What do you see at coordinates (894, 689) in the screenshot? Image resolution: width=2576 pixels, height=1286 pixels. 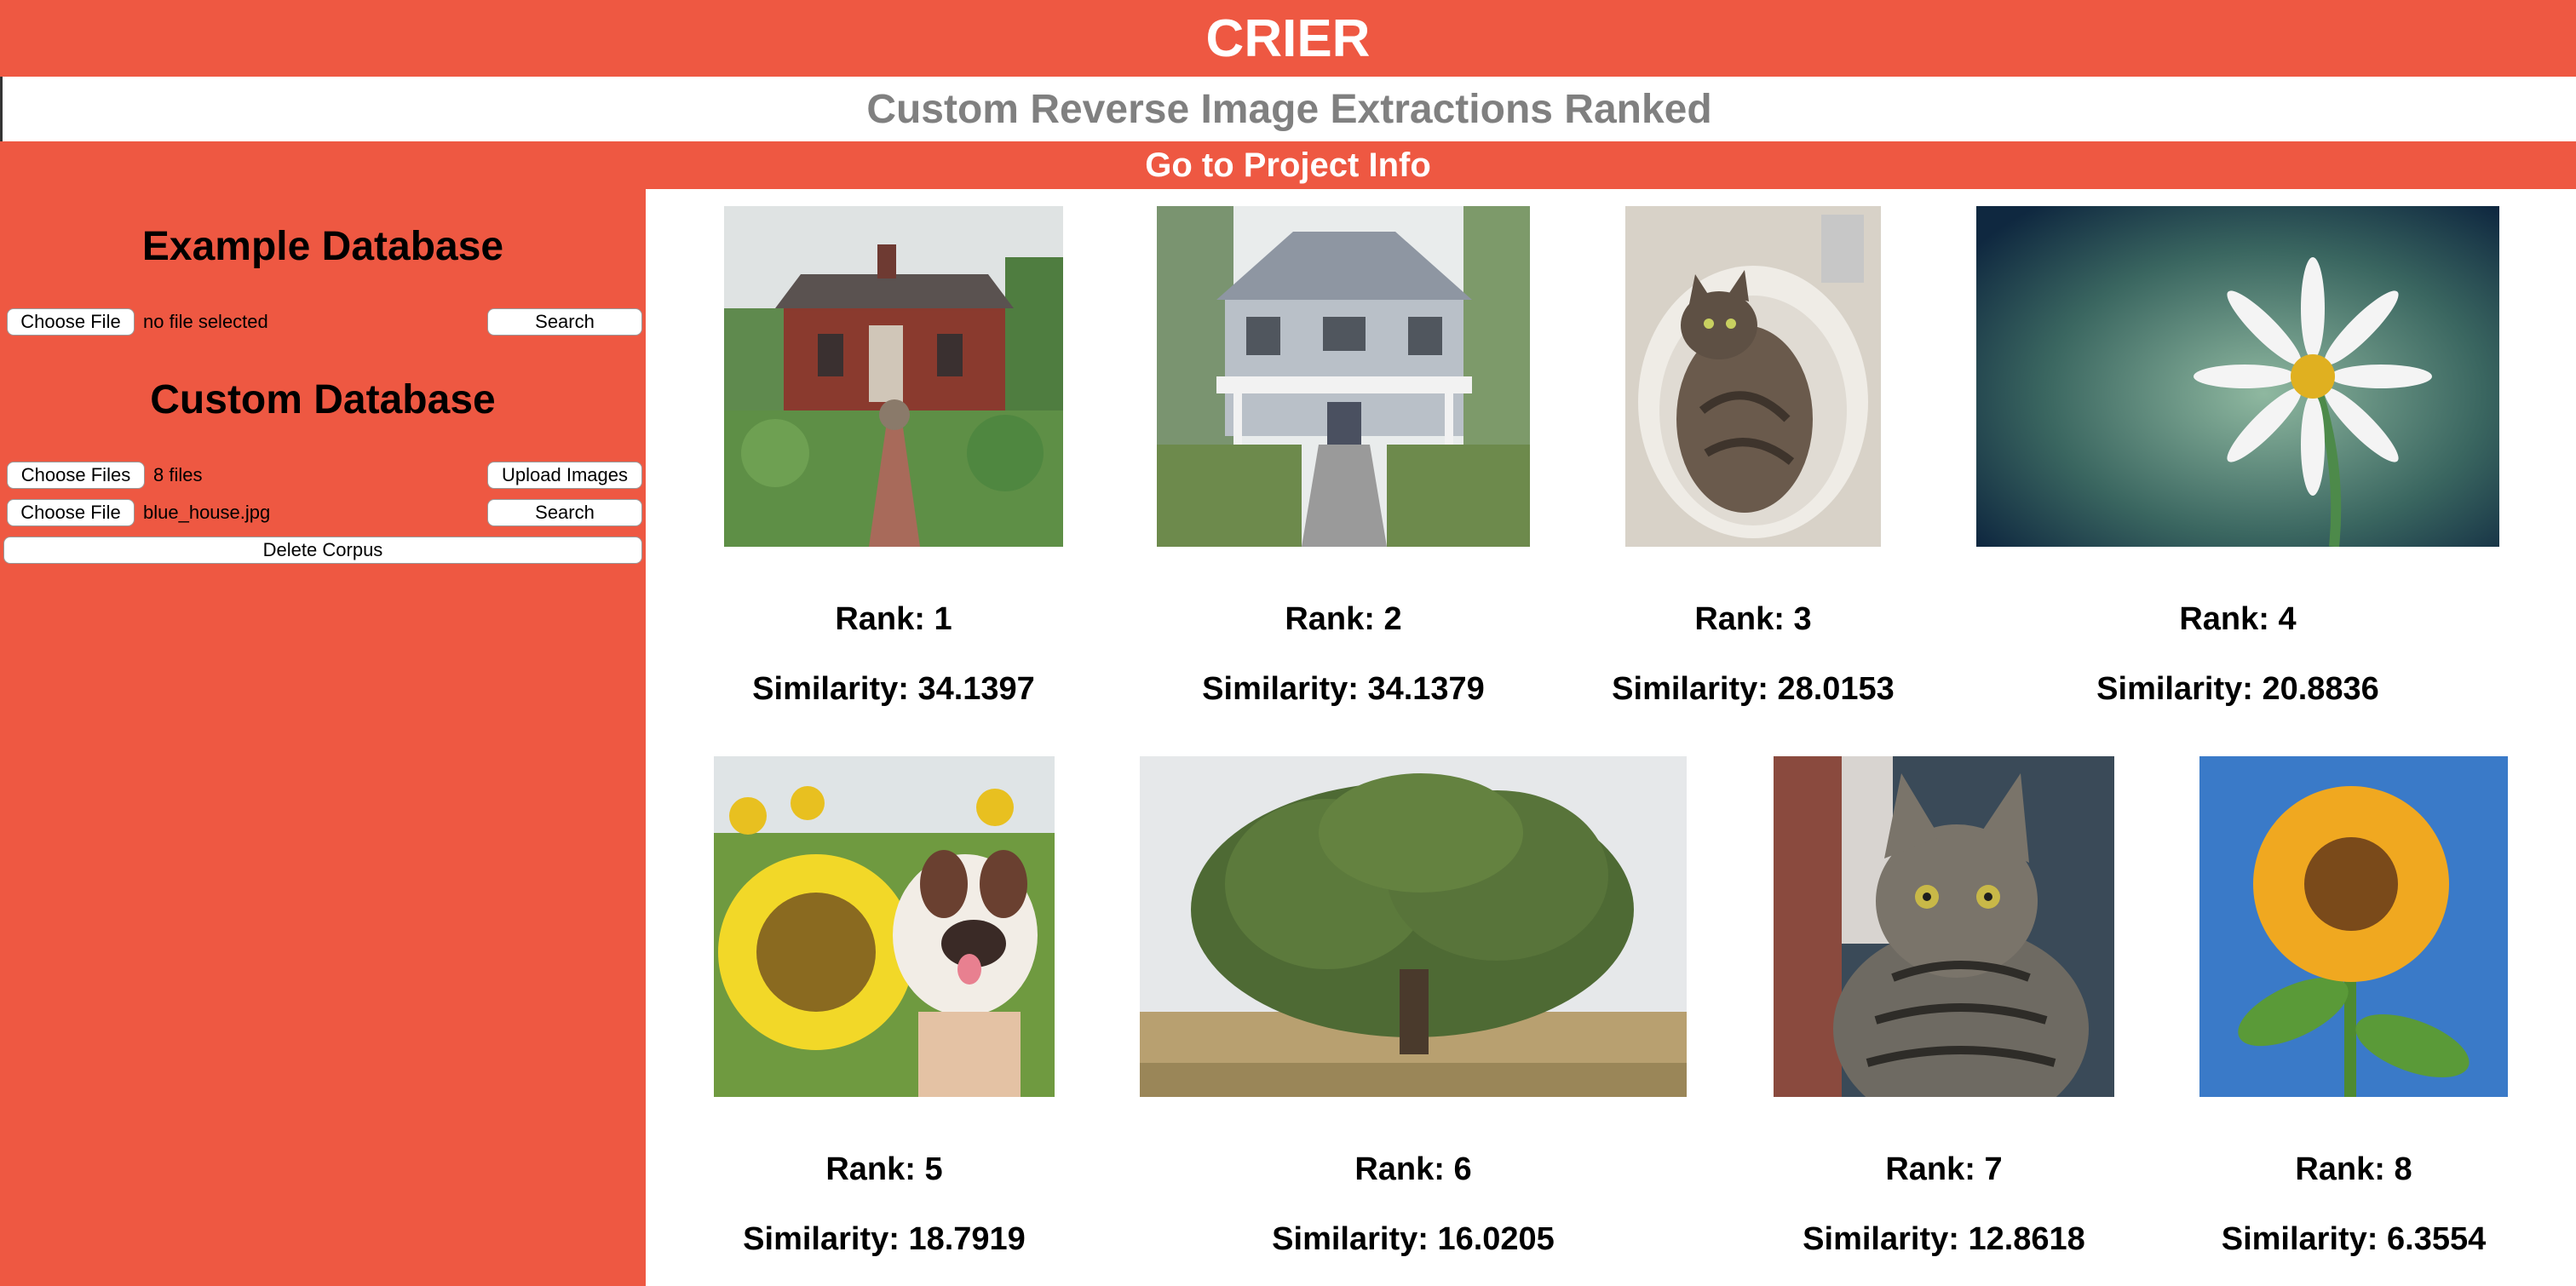 I see `result-similarity-1: Similarity: 34.1397` at bounding box center [894, 689].